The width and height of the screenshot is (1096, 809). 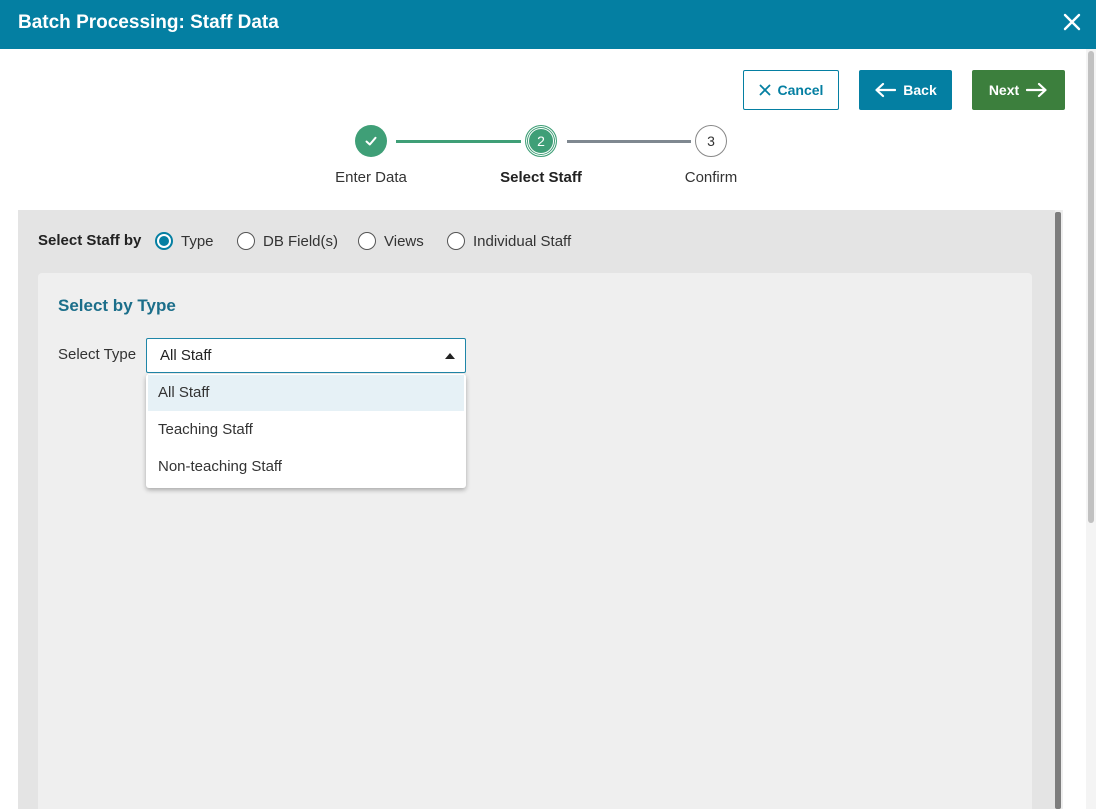 What do you see at coordinates (404, 241) in the screenshot?
I see `radio-label: Views` at bounding box center [404, 241].